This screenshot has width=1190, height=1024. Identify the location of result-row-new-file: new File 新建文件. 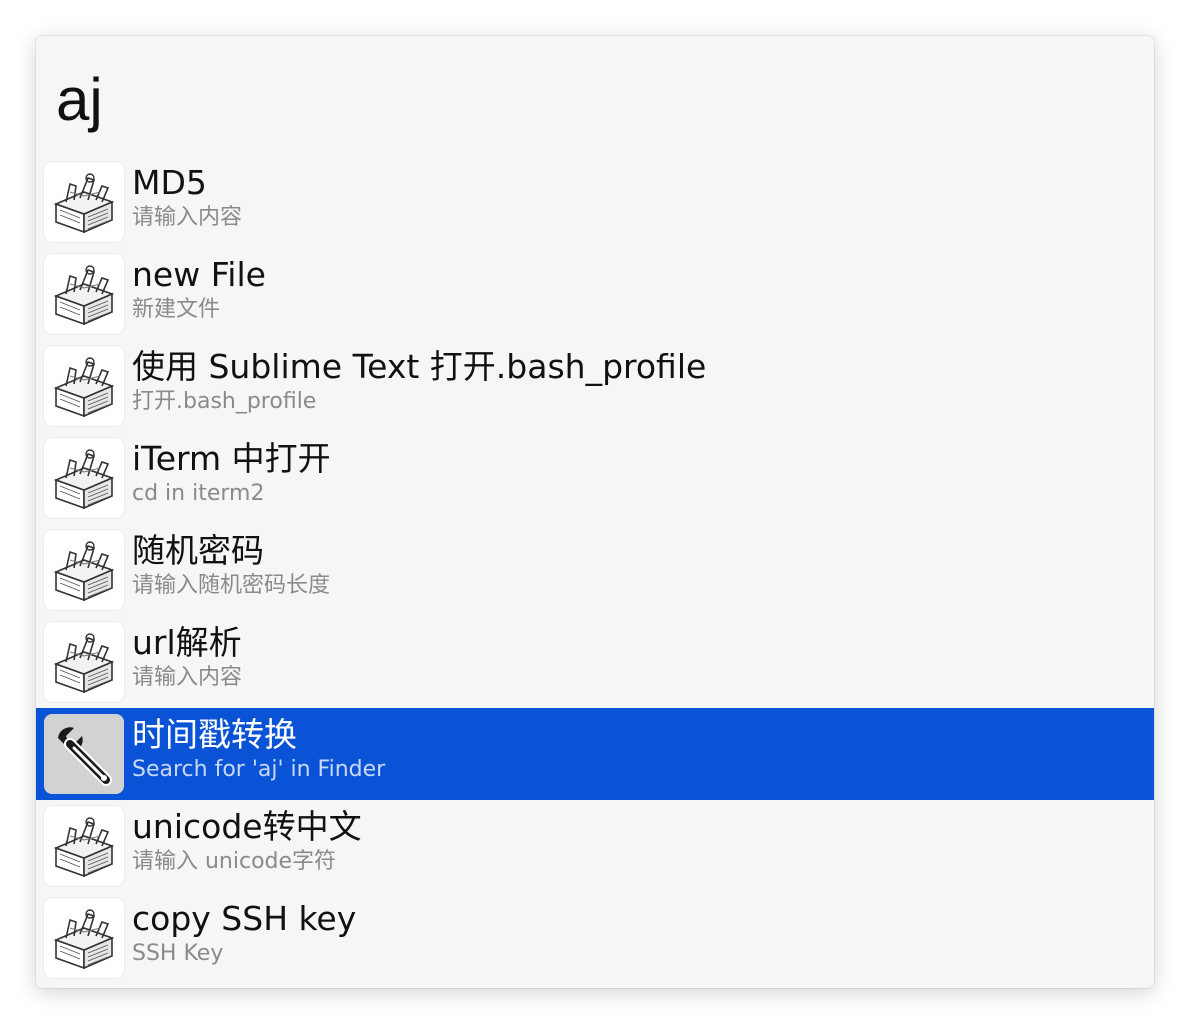
(595, 294).